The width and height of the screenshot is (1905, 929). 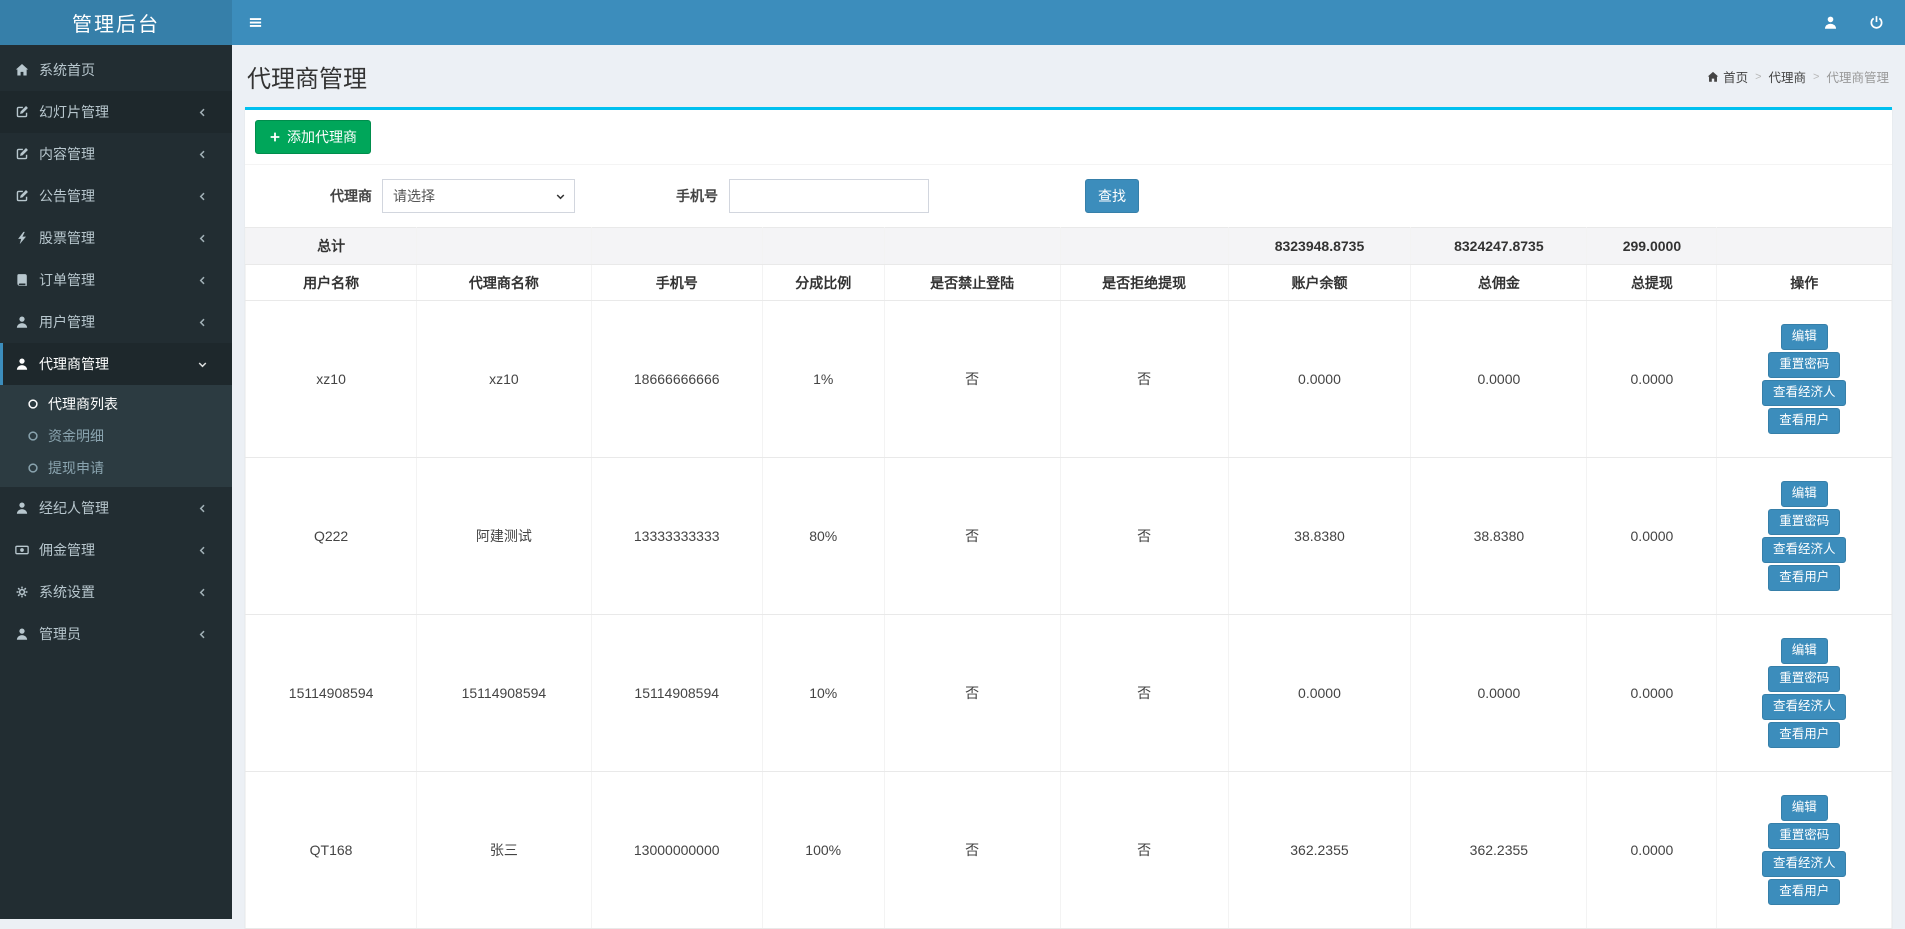 What do you see at coordinates (504, 536) in the screenshot?
I see `cell: 阿建测试` at bounding box center [504, 536].